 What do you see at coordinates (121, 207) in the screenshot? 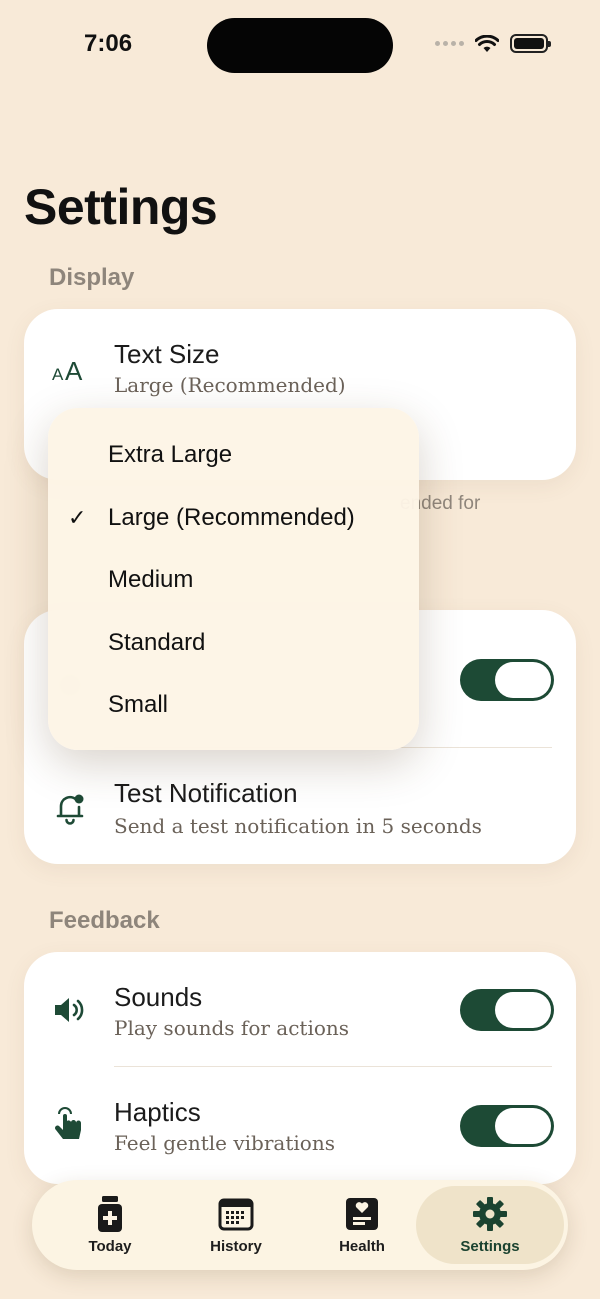
I see `page-title: Settings` at bounding box center [121, 207].